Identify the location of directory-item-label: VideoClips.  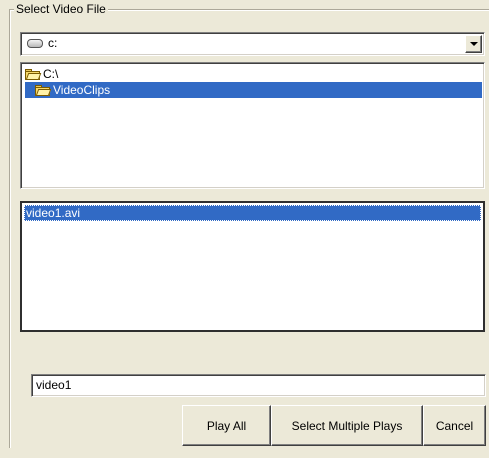
(82, 90).